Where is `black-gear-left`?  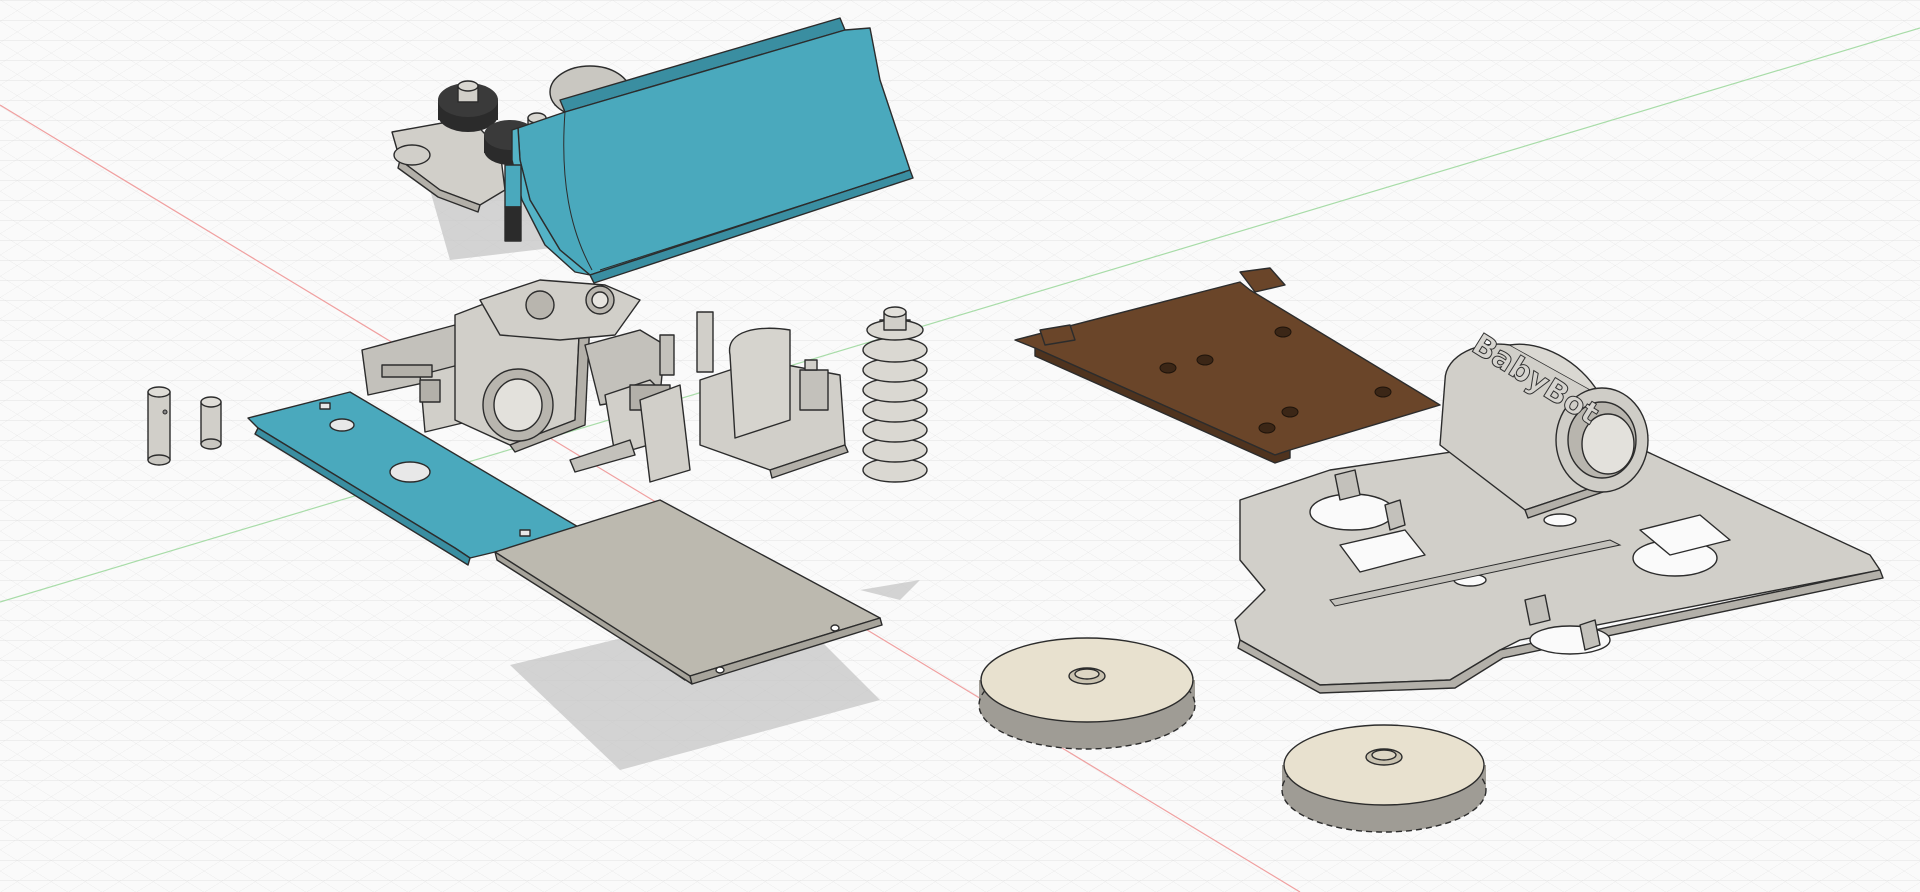 black-gear-left is located at coordinates (468, 106).